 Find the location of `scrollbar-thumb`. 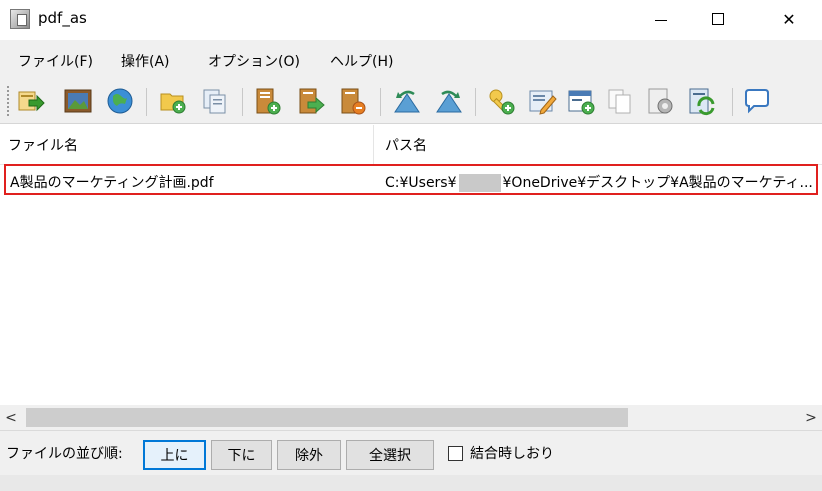

scrollbar-thumb is located at coordinates (327, 417).